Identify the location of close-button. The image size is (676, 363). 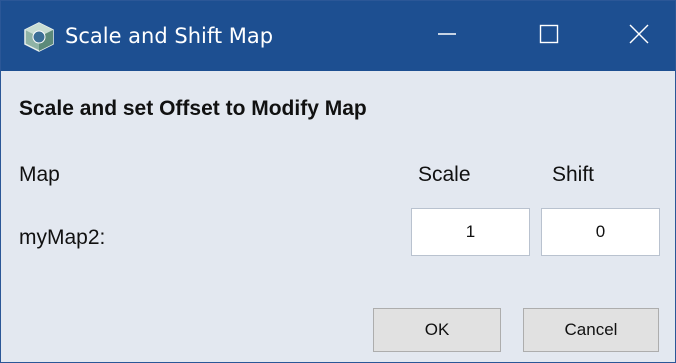
(639, 36).